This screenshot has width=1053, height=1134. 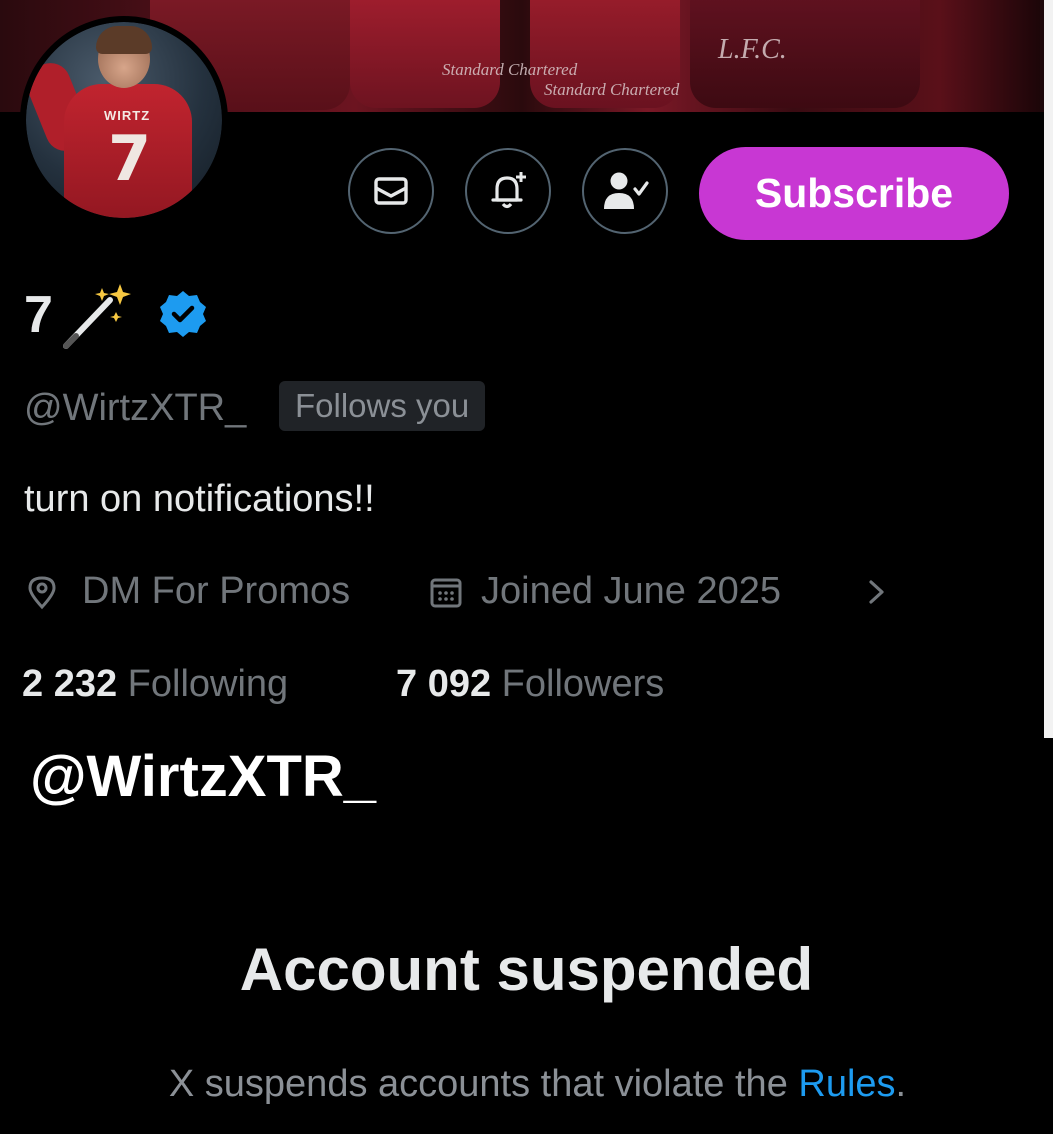 What do you see at coordinates (382, 406) in the screenshot?
I see `follows-you-badge: Follows you` at bounding box center [382, 406].